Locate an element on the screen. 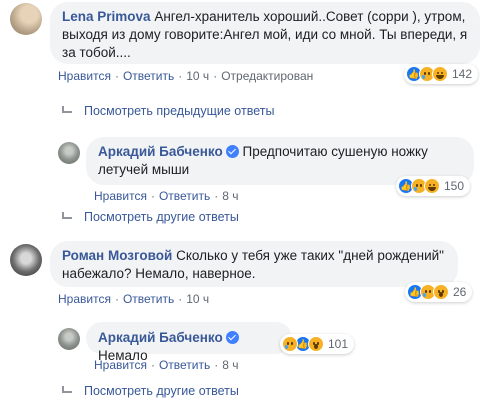 The height and width of the screenshot is (404, 498). comment-bubble: Аркадий Бабченко Немало is located at coordinates (189, 342).